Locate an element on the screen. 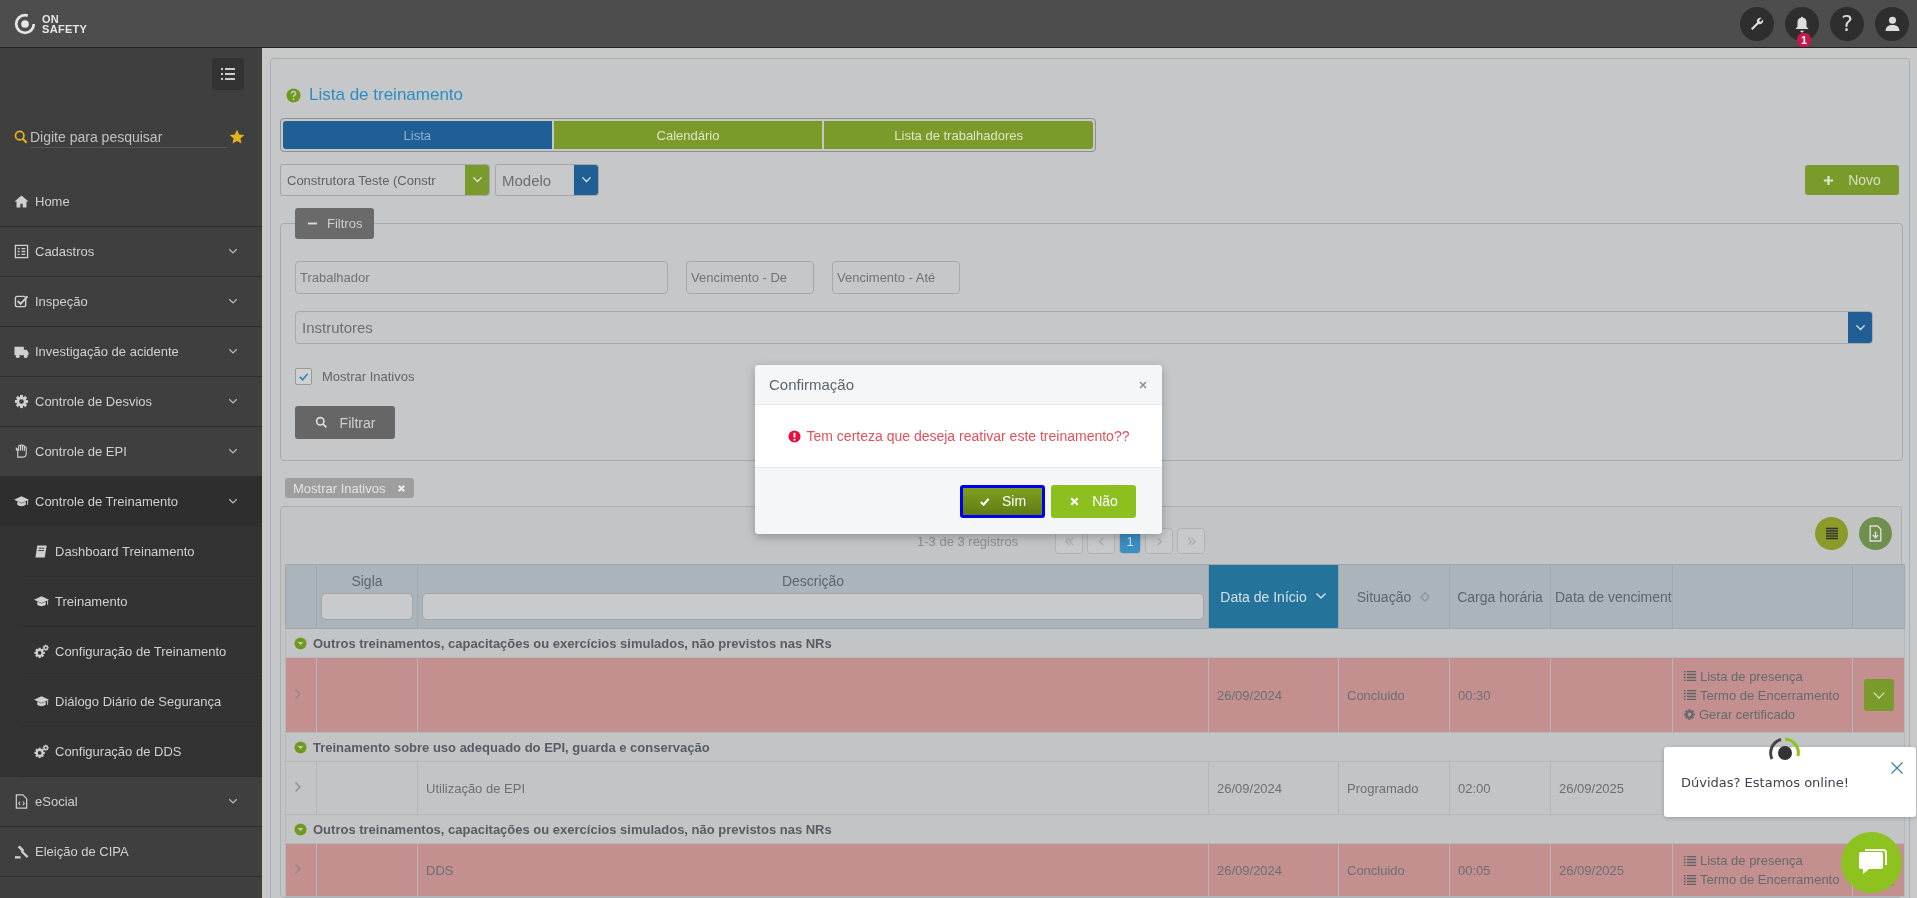 This screenshot has height=898, width=1917. text-field: Vencimento - De is located at coordinates (750, 277).